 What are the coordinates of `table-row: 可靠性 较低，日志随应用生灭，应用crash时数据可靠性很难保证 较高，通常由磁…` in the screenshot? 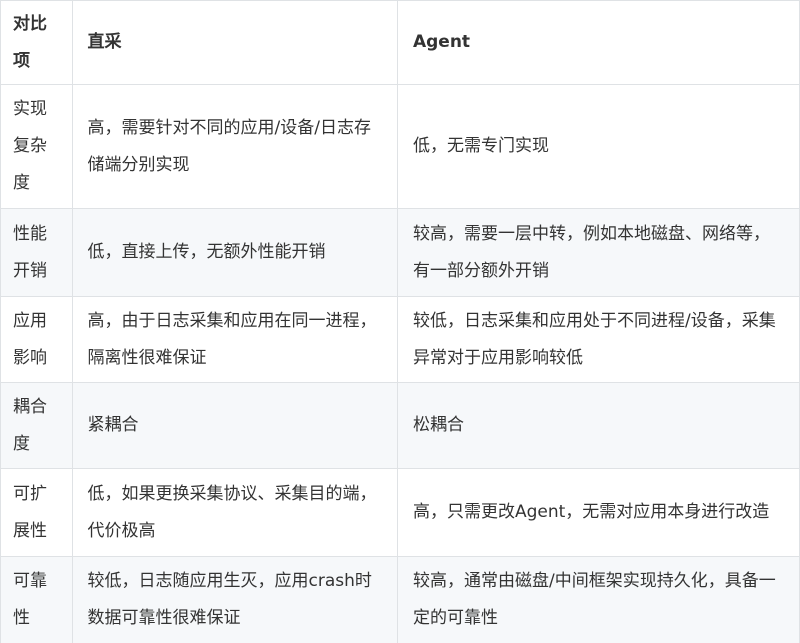 It's located at (400, 599).